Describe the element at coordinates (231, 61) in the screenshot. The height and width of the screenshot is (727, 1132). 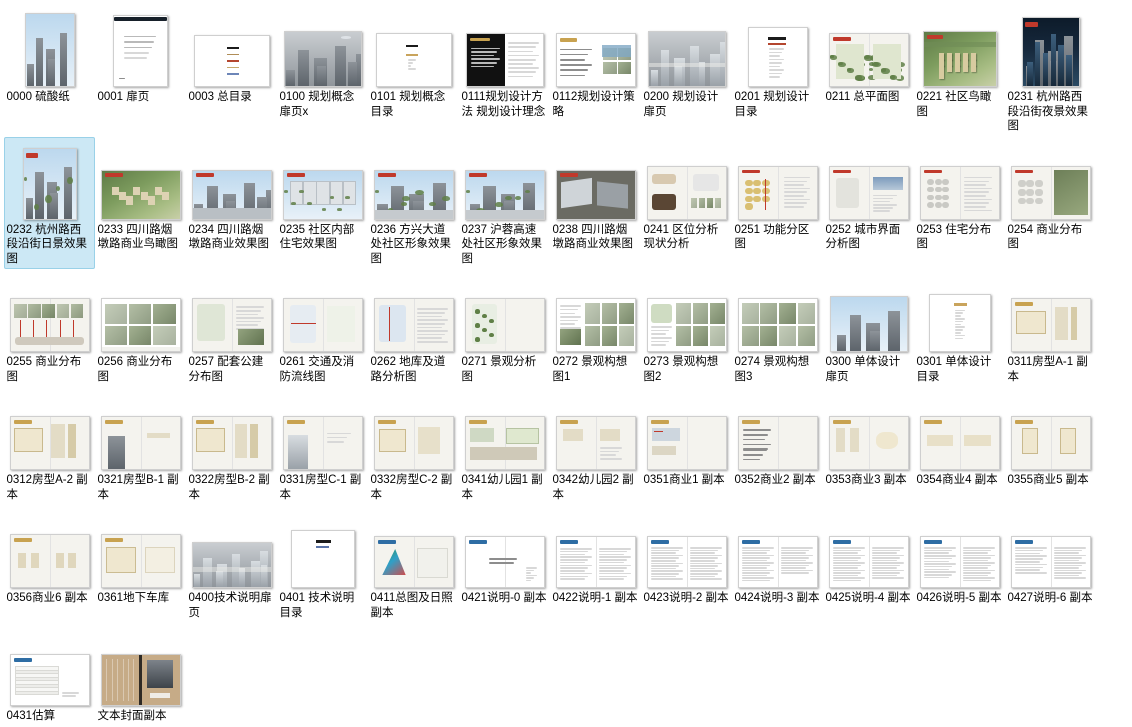
I see `page-thumbnail-toc-color-bars` at that location.